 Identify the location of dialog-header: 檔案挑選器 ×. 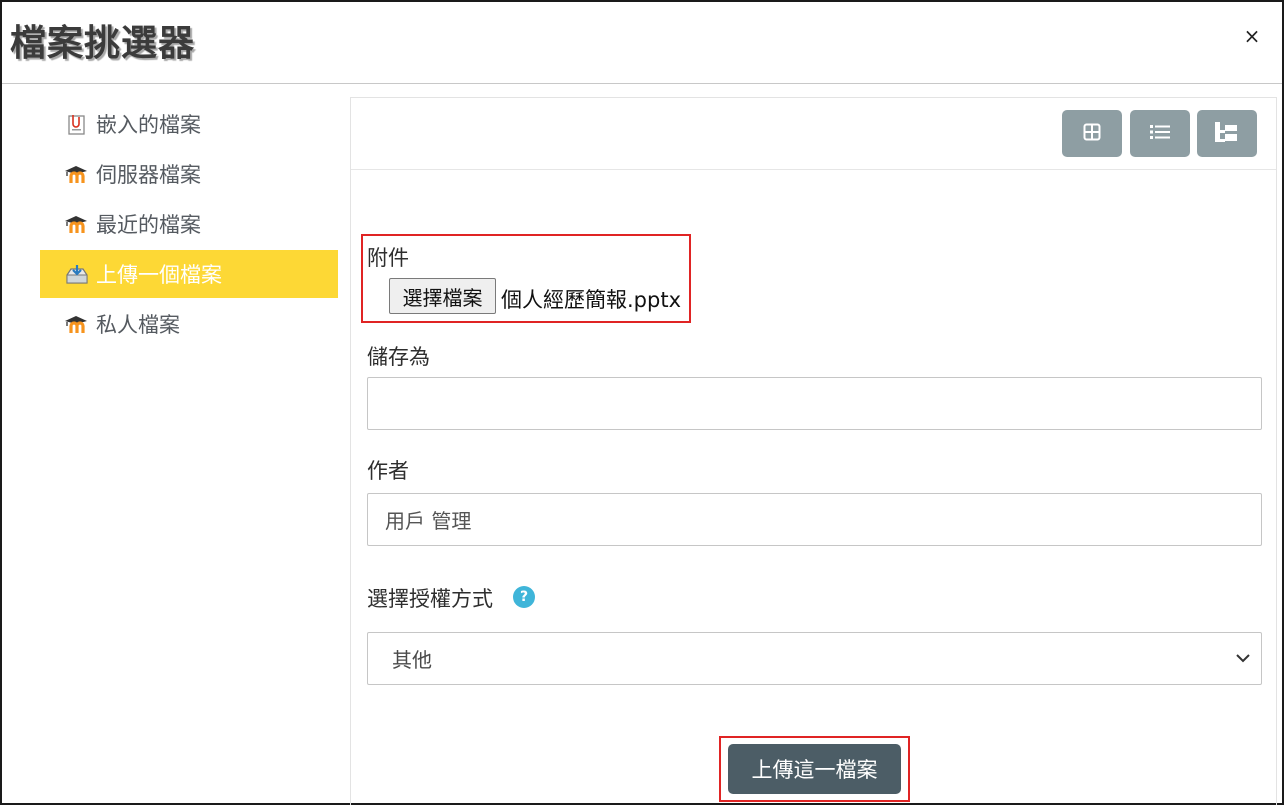
(642, 43).